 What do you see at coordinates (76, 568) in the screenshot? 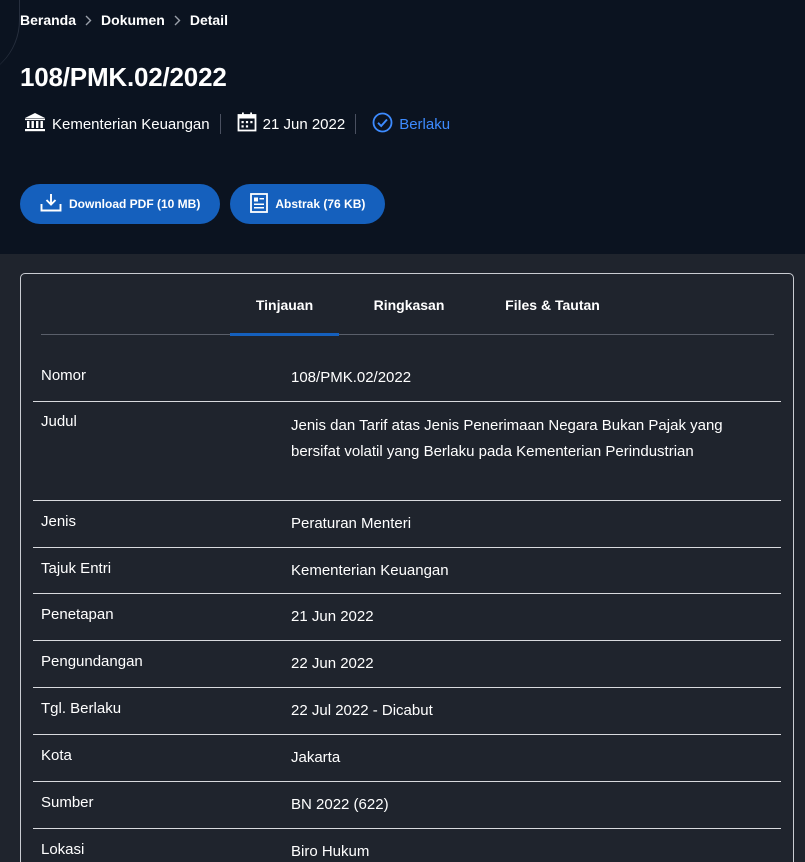
I see `row-label-tajuk-entri: Tajuk Entri` at bounding box center [76, 568].